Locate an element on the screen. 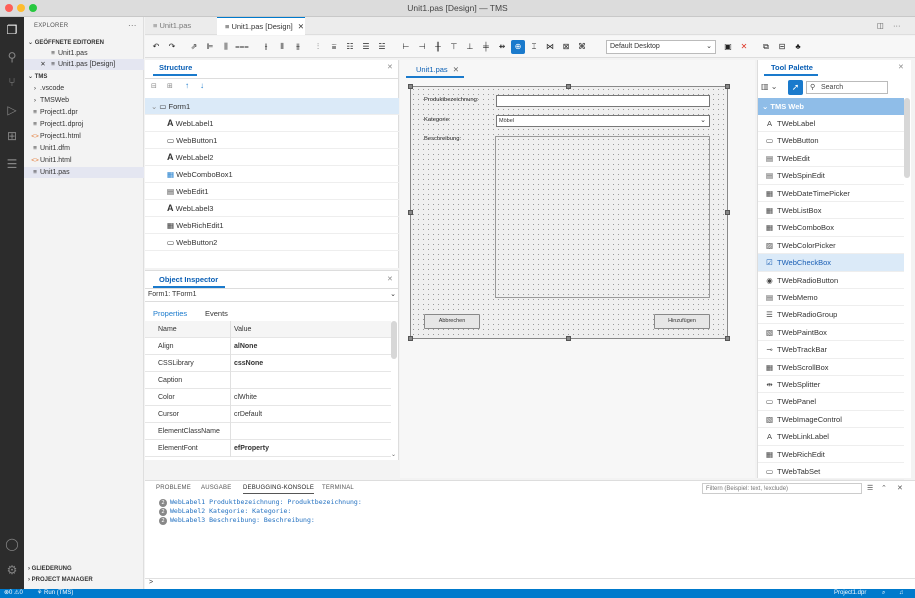 The height and width of the screenshot is (598, 915). vspace-icon: ⩸ is located at coordinates (334, 47).